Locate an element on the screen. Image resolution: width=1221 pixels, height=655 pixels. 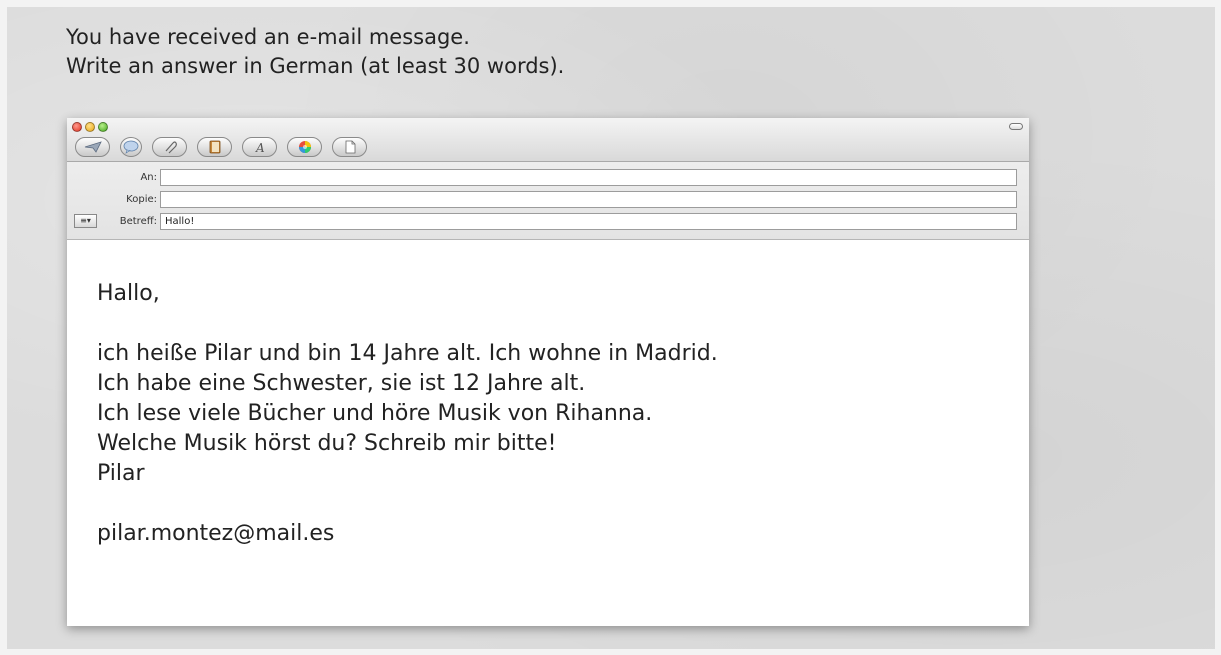
toolbar-toggle-button is located at coordinates (1016, 126).